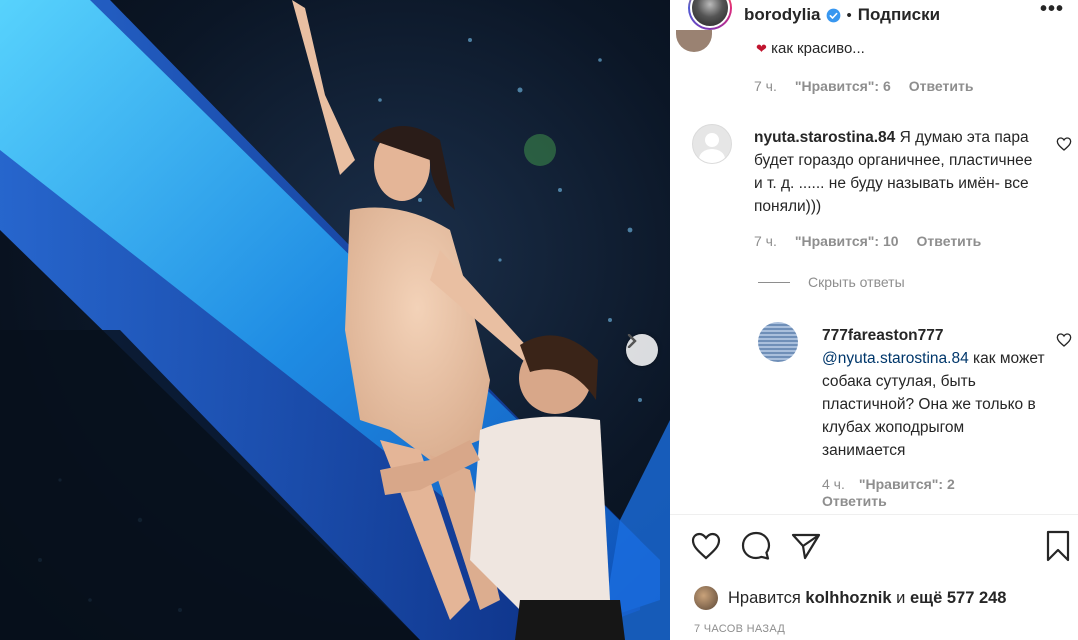 Image resolution: width=1078 pixels, height=640 pixels. I want to click on likes-prefix: Нравится, so click(764, 597).